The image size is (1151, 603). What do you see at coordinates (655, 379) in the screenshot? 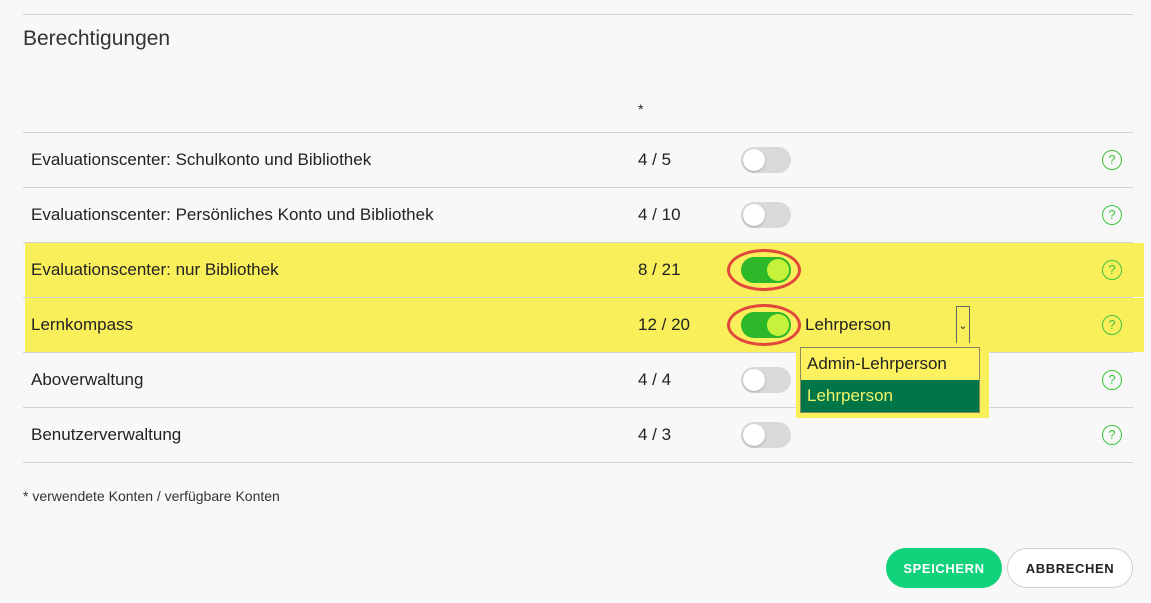
I see `permission-count: 4 / 4` at bounding box center [655, 379].